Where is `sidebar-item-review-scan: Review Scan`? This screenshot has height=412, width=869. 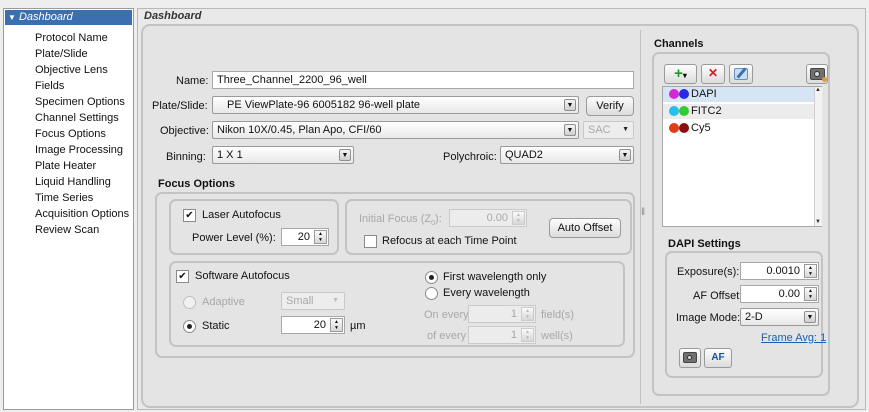
sidebar-item-review-scan: Review Scan is located at coordinates (67, 230).